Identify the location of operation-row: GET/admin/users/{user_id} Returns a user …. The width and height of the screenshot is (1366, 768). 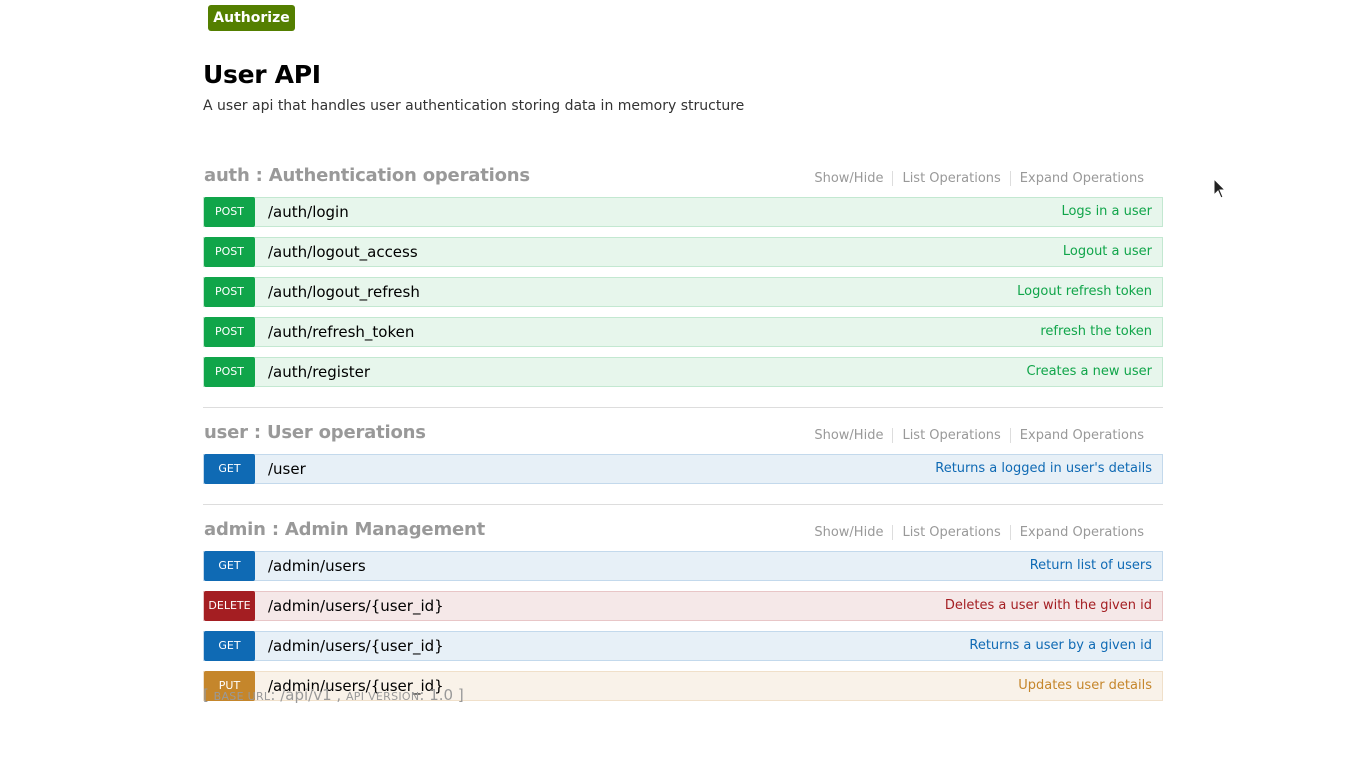
(683, 646).